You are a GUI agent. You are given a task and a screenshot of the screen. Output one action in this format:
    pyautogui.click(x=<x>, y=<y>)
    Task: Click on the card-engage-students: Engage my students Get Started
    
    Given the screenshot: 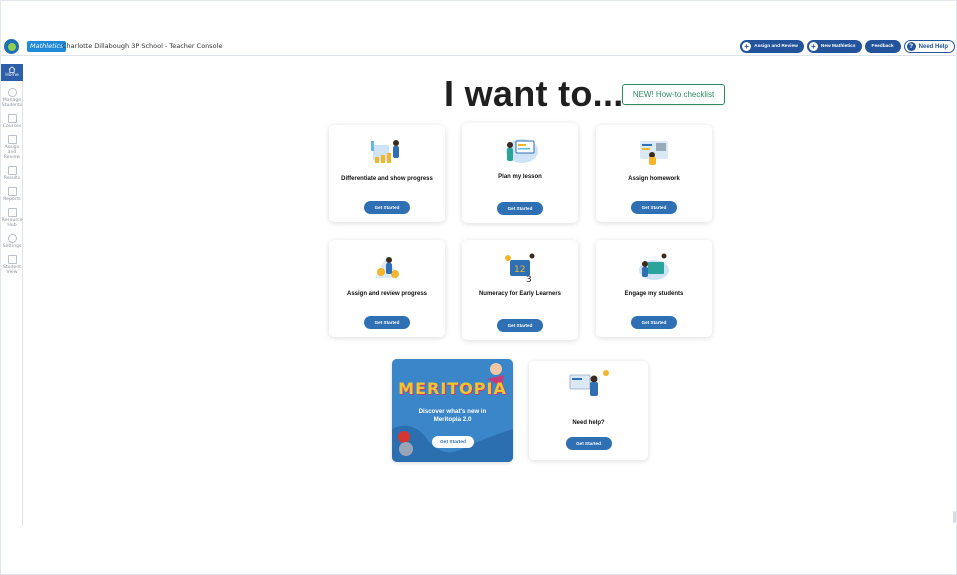 What is the action you would take?
    pyautogui.click(x=654, y=288)
    